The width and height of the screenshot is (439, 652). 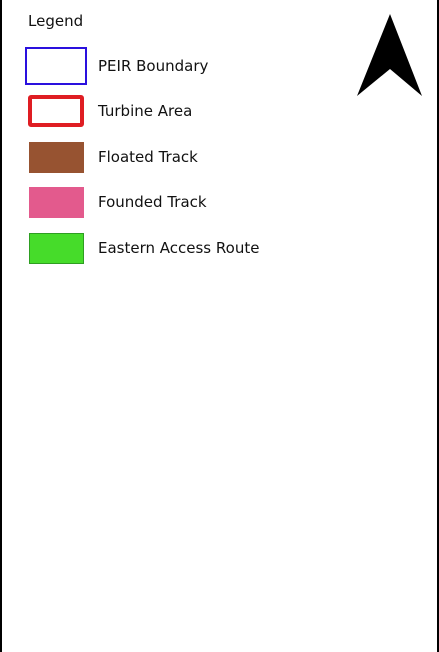 I want to click on legend-item-eastern-access-route: Eastern Access Route, so click(x=142, y=248).